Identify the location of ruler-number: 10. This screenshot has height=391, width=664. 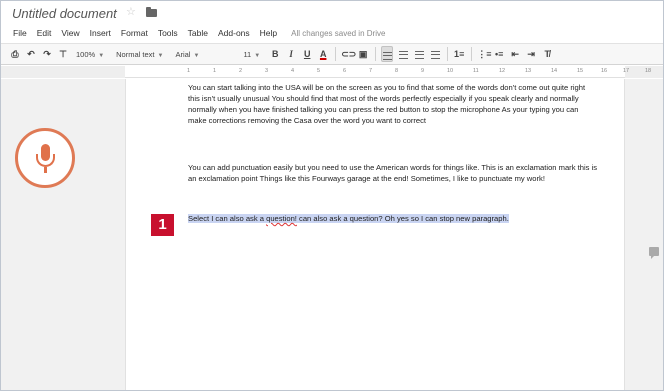
(450, 71).